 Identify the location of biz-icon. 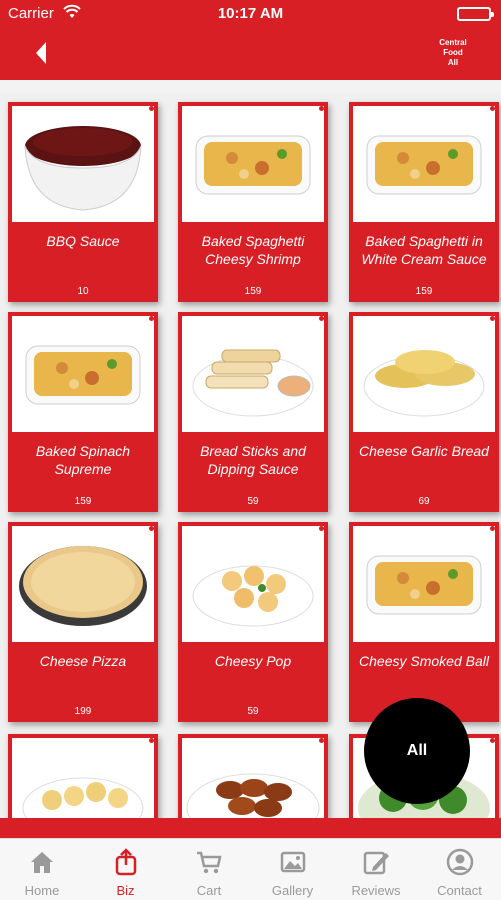
(126, 862).